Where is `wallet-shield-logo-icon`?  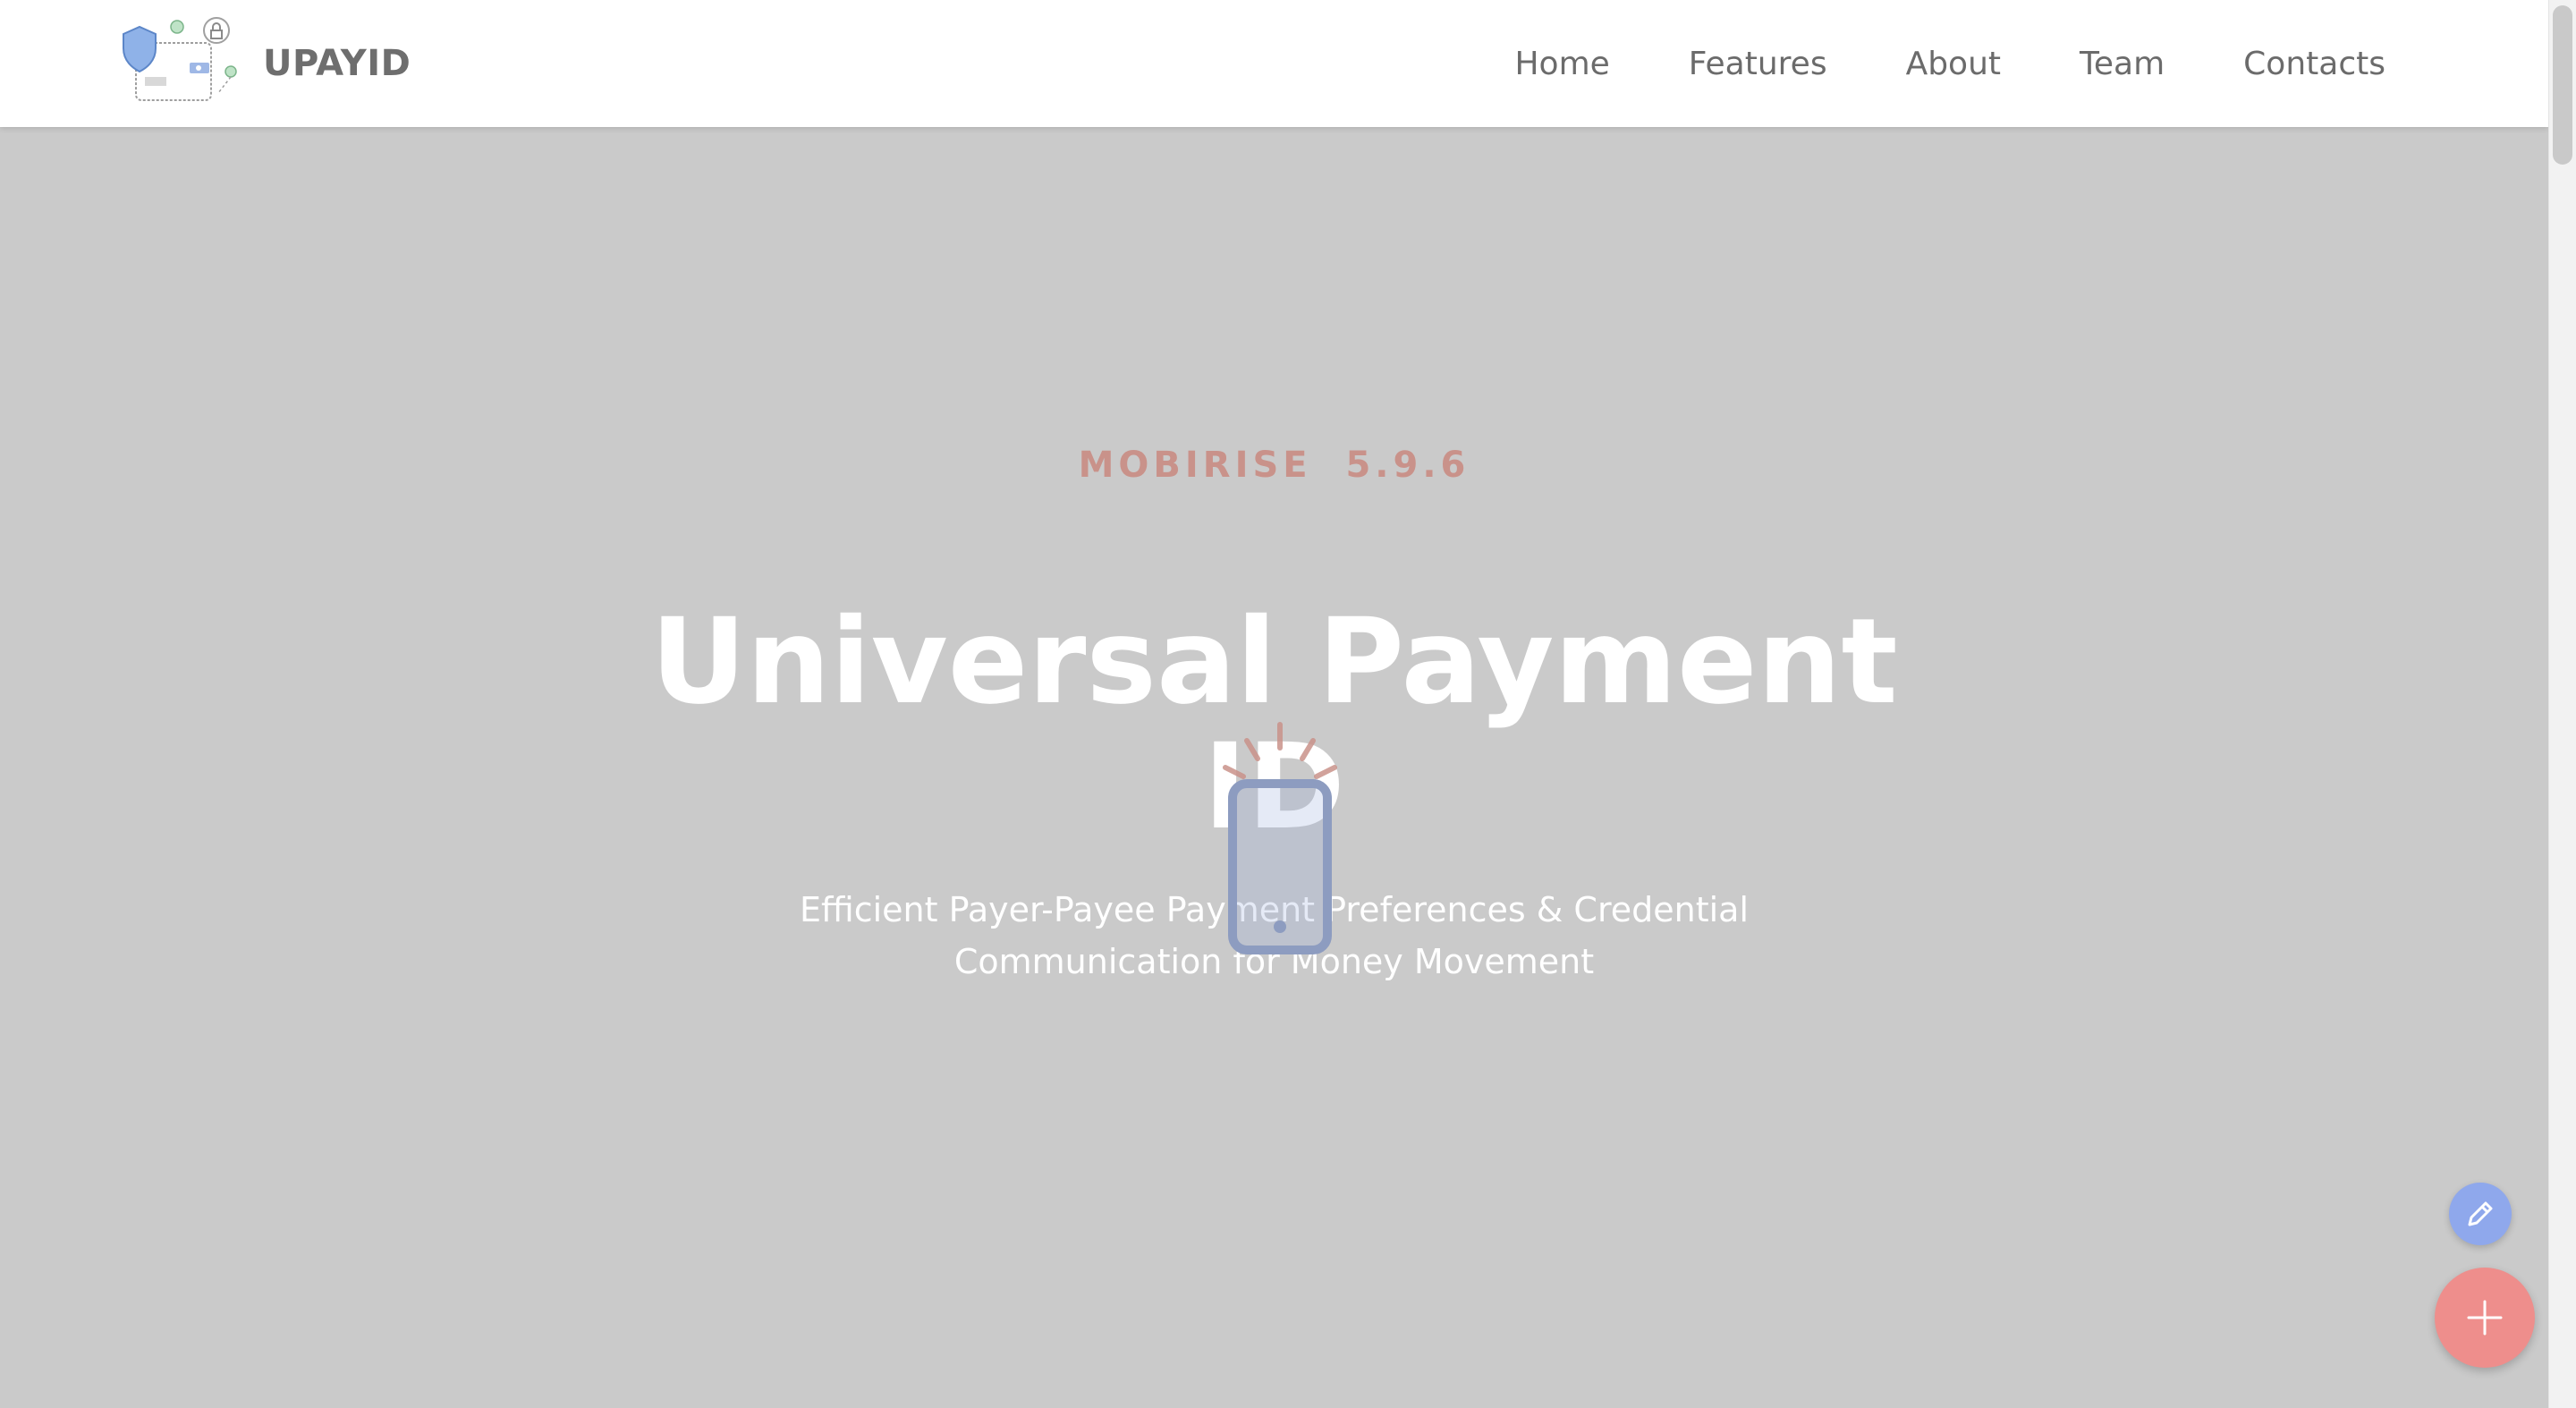 wallet-shield-logo-icon is located at coordinates (180, 59).